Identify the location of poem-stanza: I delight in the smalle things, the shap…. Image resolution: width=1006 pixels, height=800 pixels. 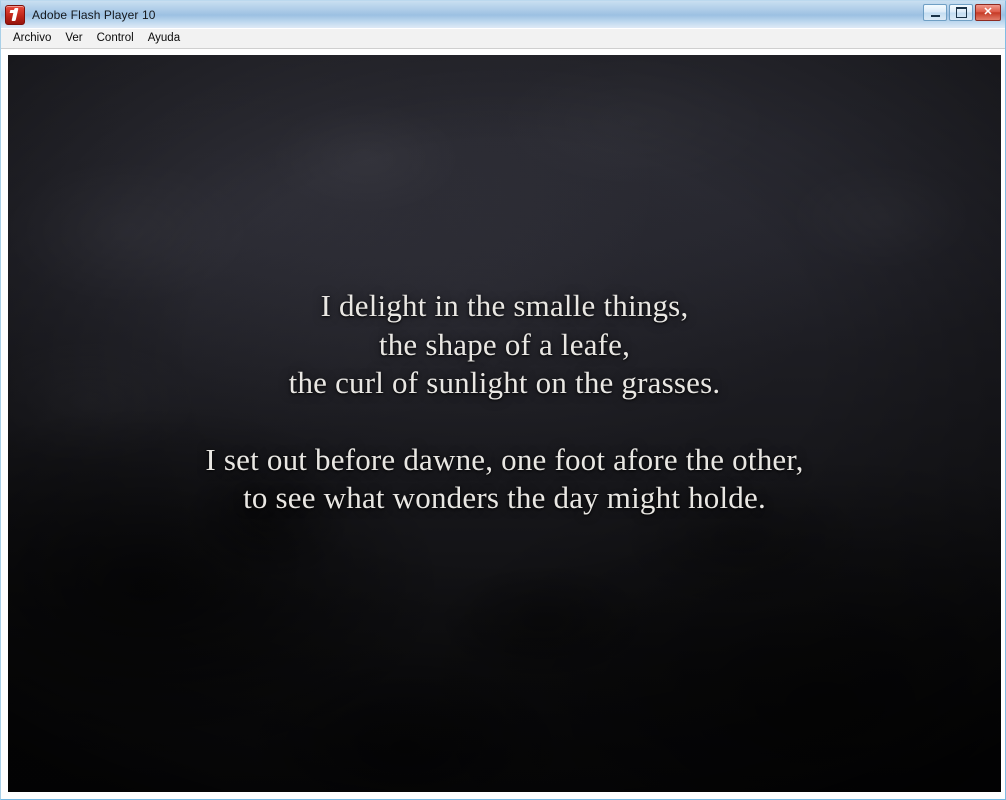
(504, 345).